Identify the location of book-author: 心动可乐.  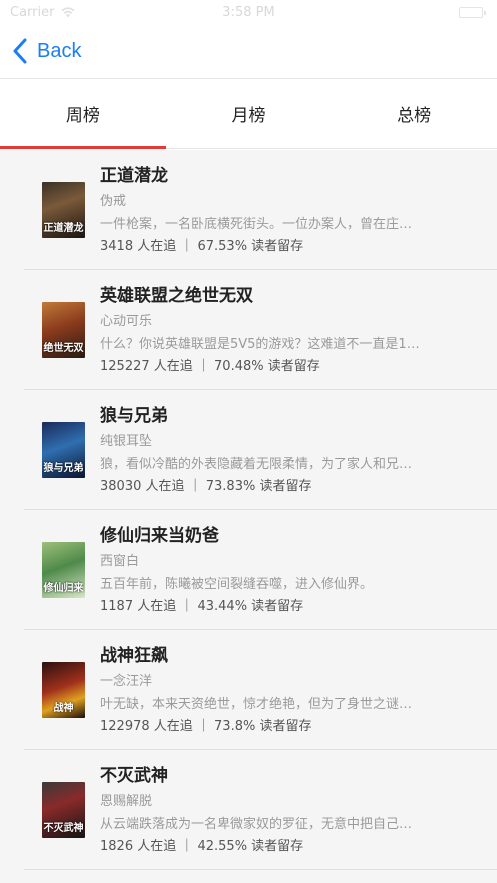
(126, 321).